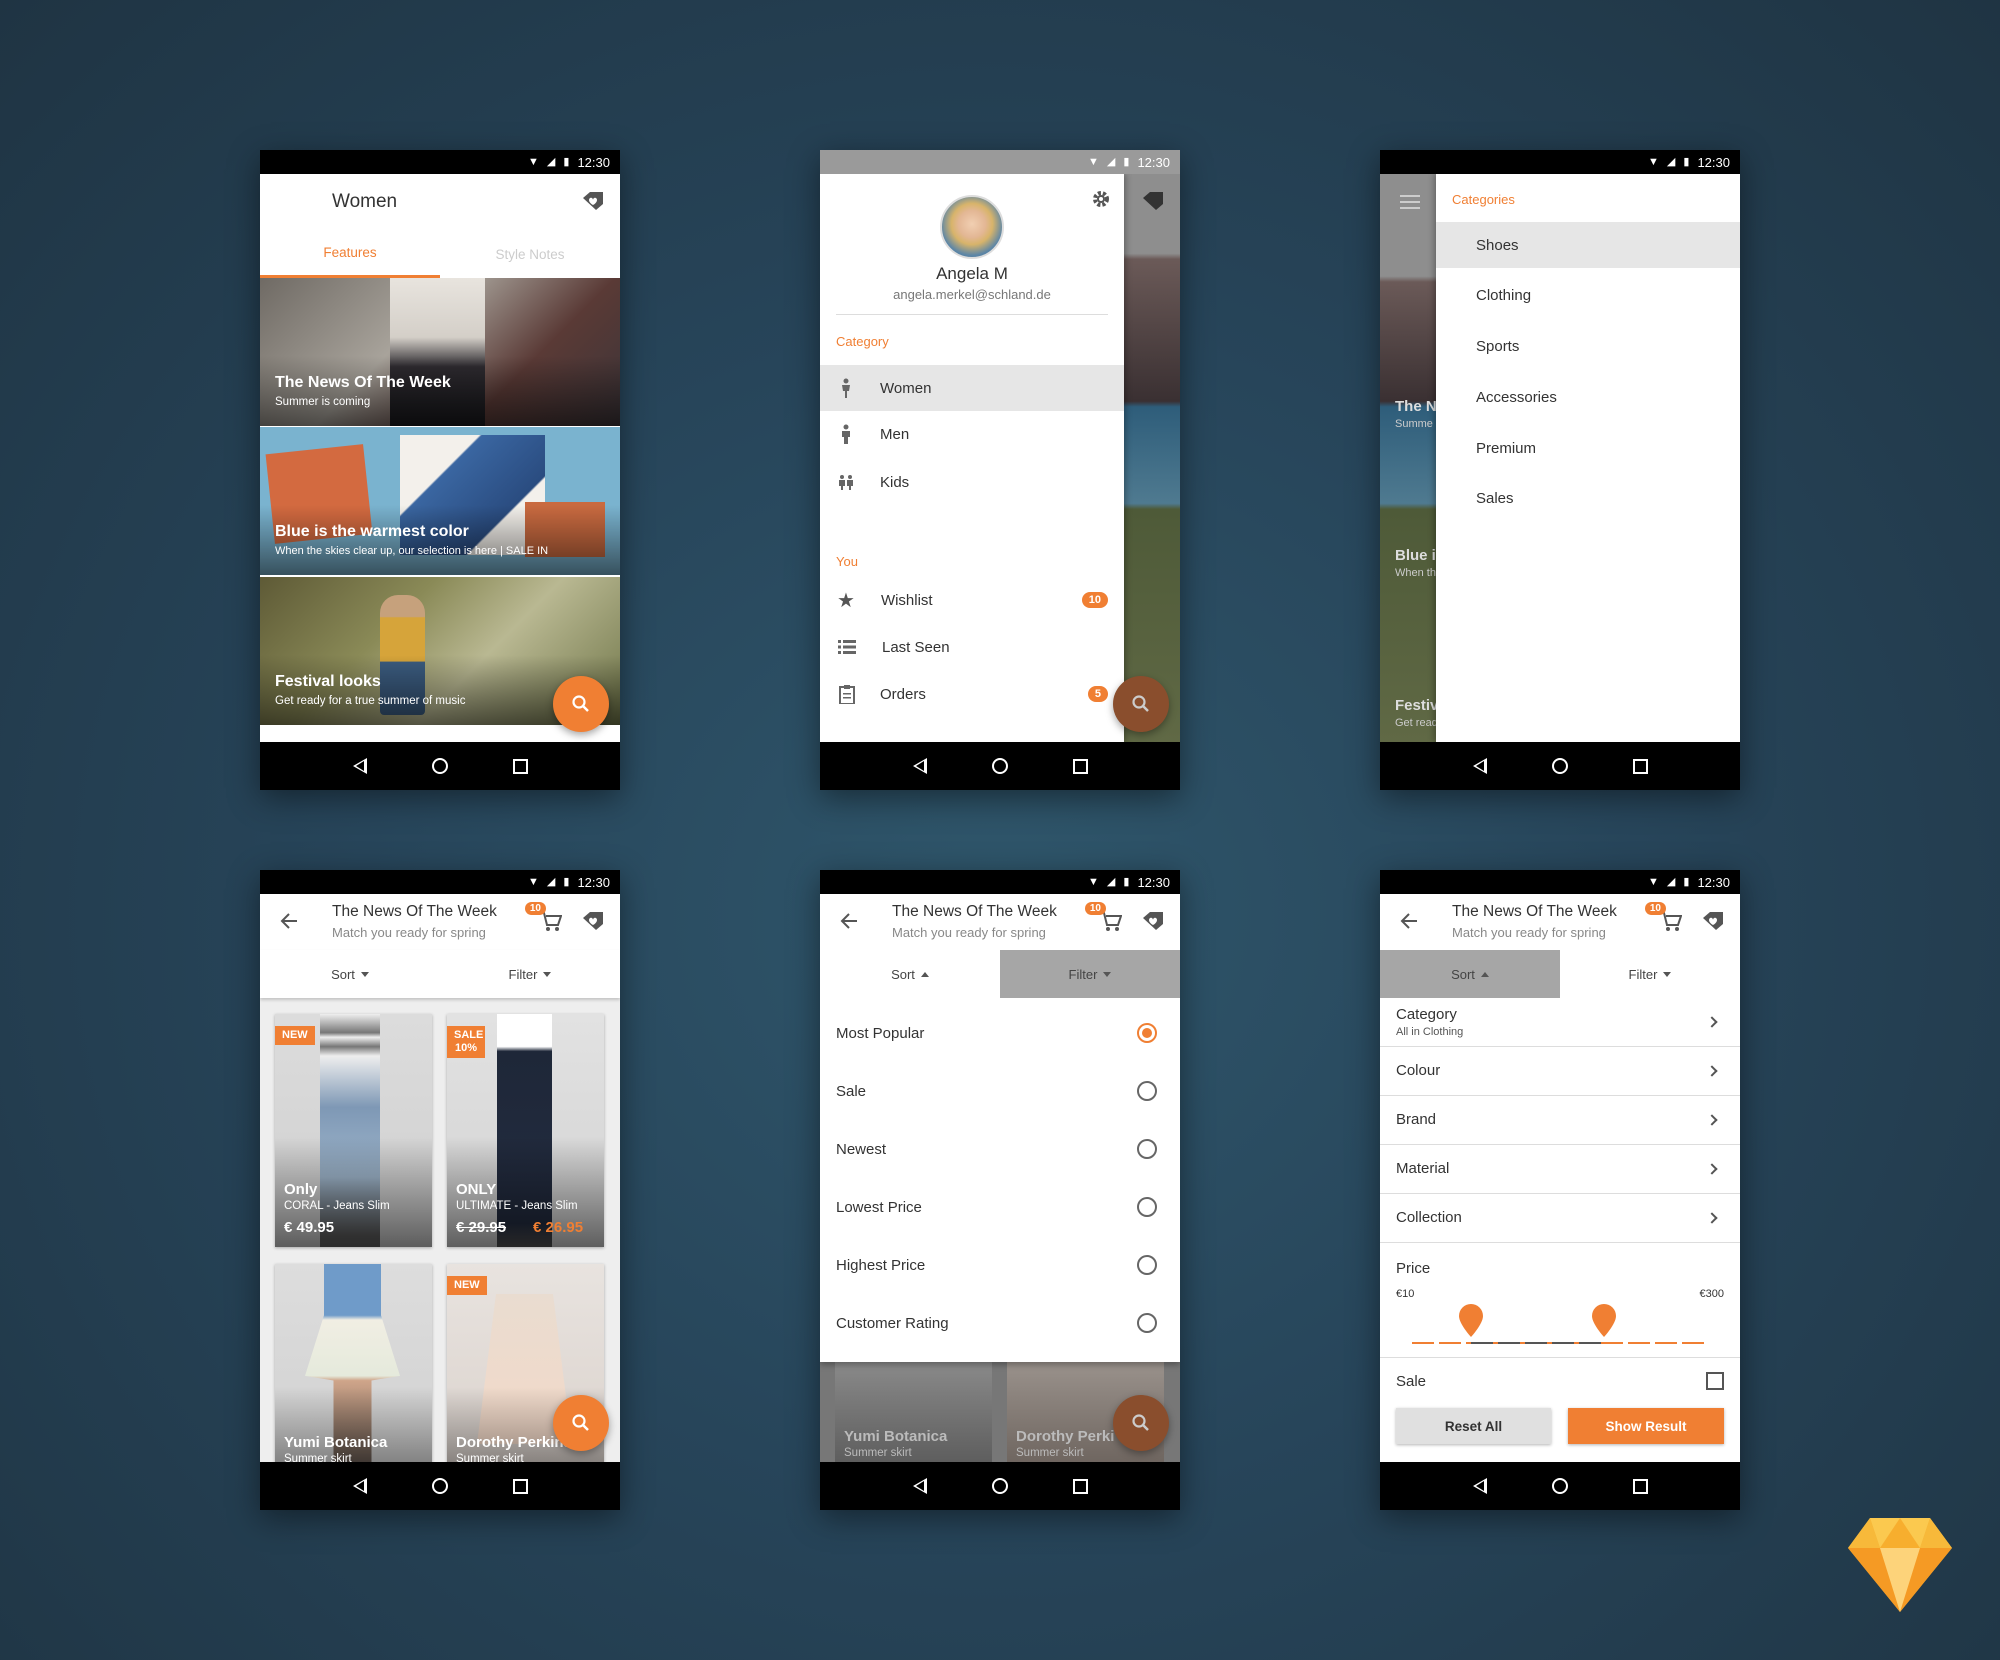 The width and height of the screenshot is (2000, 1660). What do you see at coordinates (1560, 1323) in the screenshot?
I see `price-range-slider` at bounding box center [1560, 1323].